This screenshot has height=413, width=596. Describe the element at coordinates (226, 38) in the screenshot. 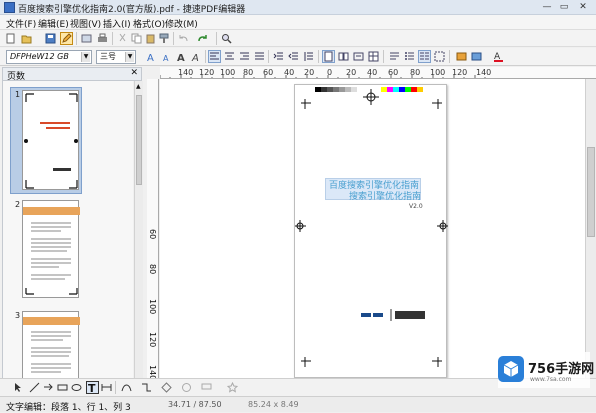

I see `zoom-icon` at that location.